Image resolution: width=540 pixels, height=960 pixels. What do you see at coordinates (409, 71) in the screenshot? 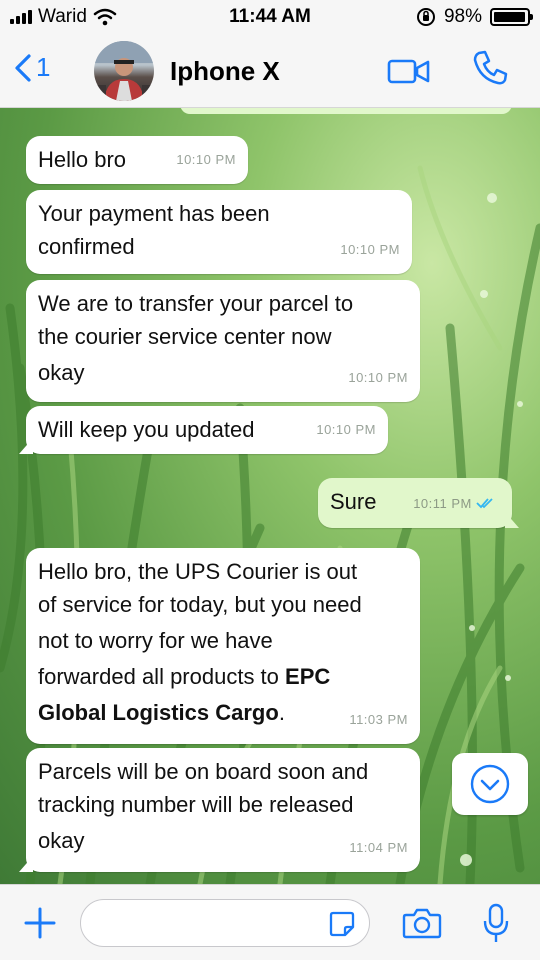
I see `video-call-icon` at bounding box center [409, 71].